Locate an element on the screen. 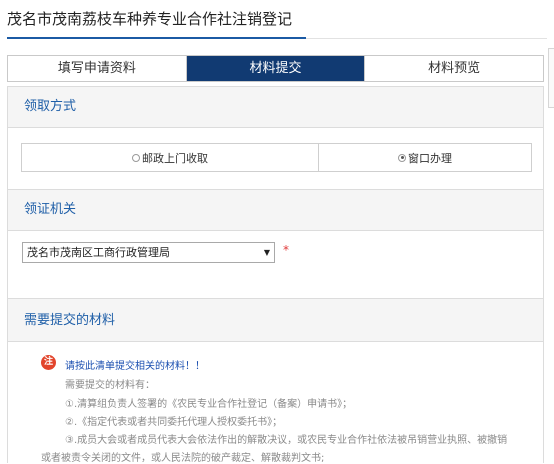  pickup-option-window-label: 窗口办理 is located at coordinates (430, 158).